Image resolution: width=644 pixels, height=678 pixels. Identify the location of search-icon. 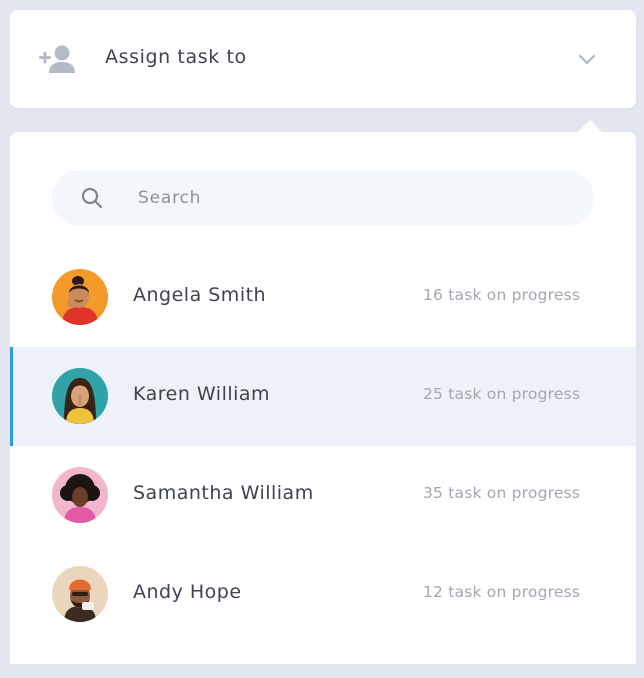
(92, 198).